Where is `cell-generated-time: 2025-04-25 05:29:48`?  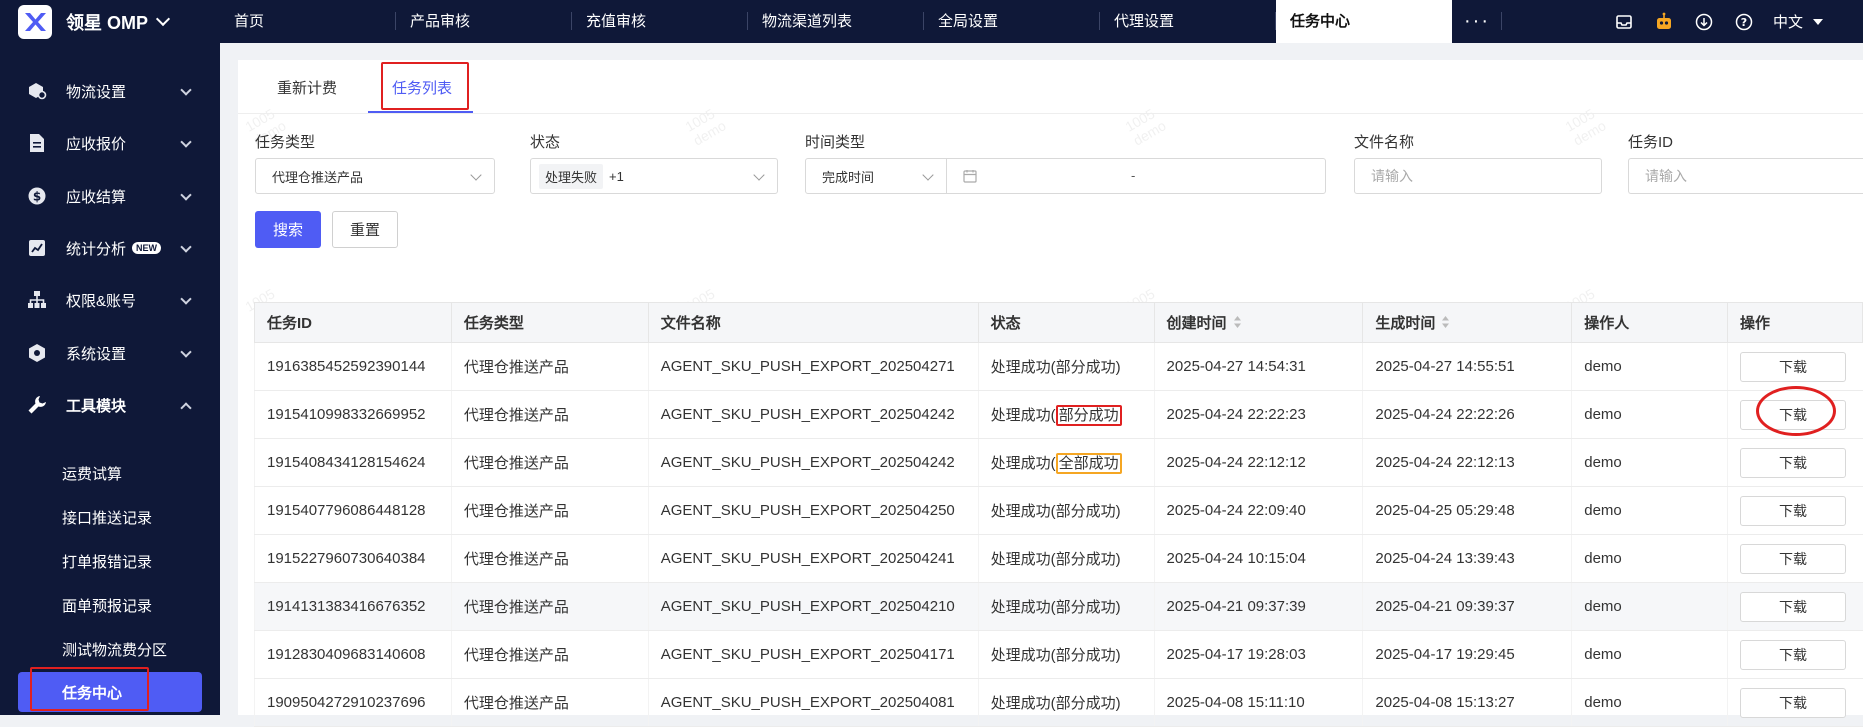 cell-generated-time: 2025-04-25 05:29:48 is located at coordinates (1467, 510).